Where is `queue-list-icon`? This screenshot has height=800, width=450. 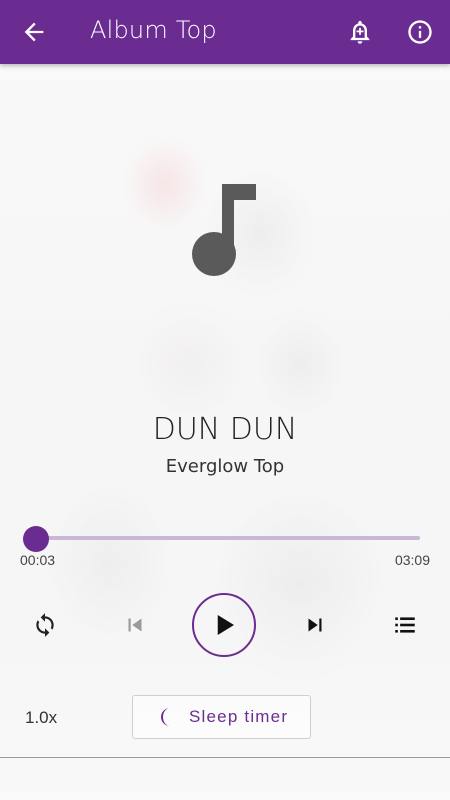 queue-list-icon is located at coordinates (405, 625).